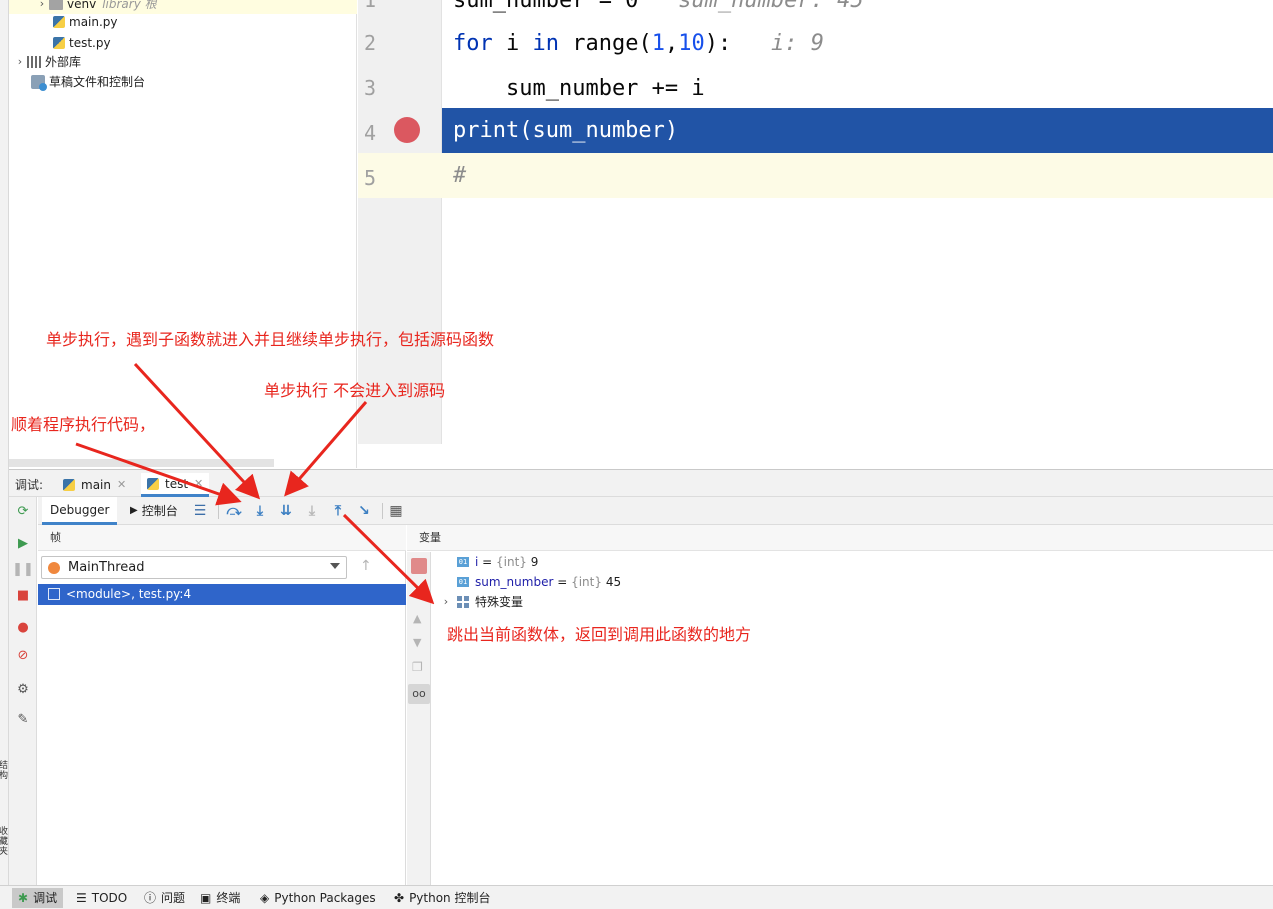  What do you see at coordinates (106, 567) in the screenshot?
I see `thread-name: MainThread` at bounding box center [106, 567].